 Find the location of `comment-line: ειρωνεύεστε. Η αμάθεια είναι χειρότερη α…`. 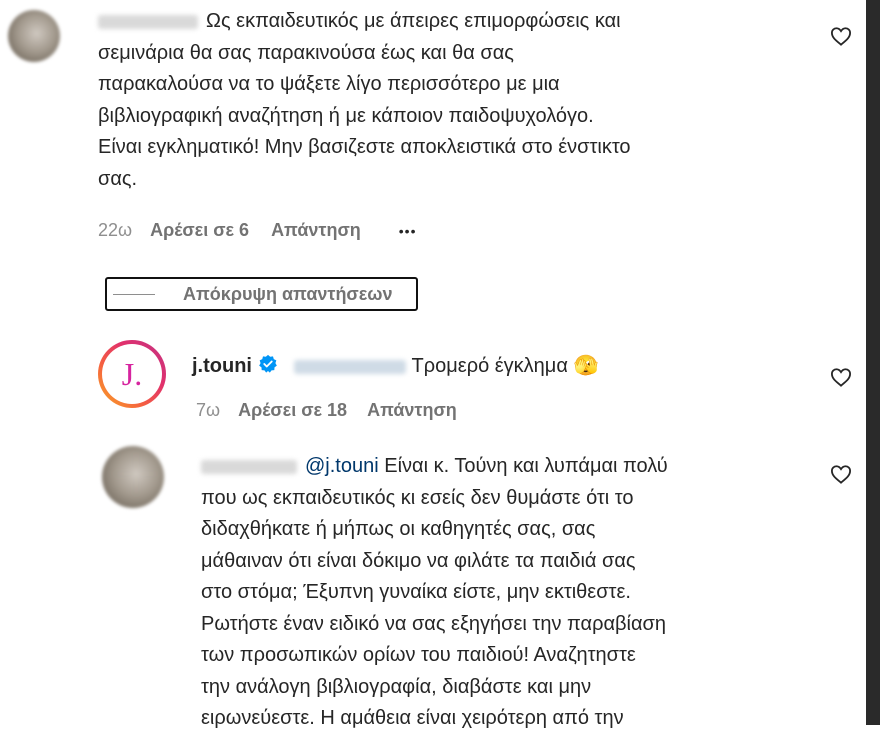

comment-line: ειρωνεύεστε. Η αμάθεια είναι χειρότερη α… is located at coordinates (412, 718).